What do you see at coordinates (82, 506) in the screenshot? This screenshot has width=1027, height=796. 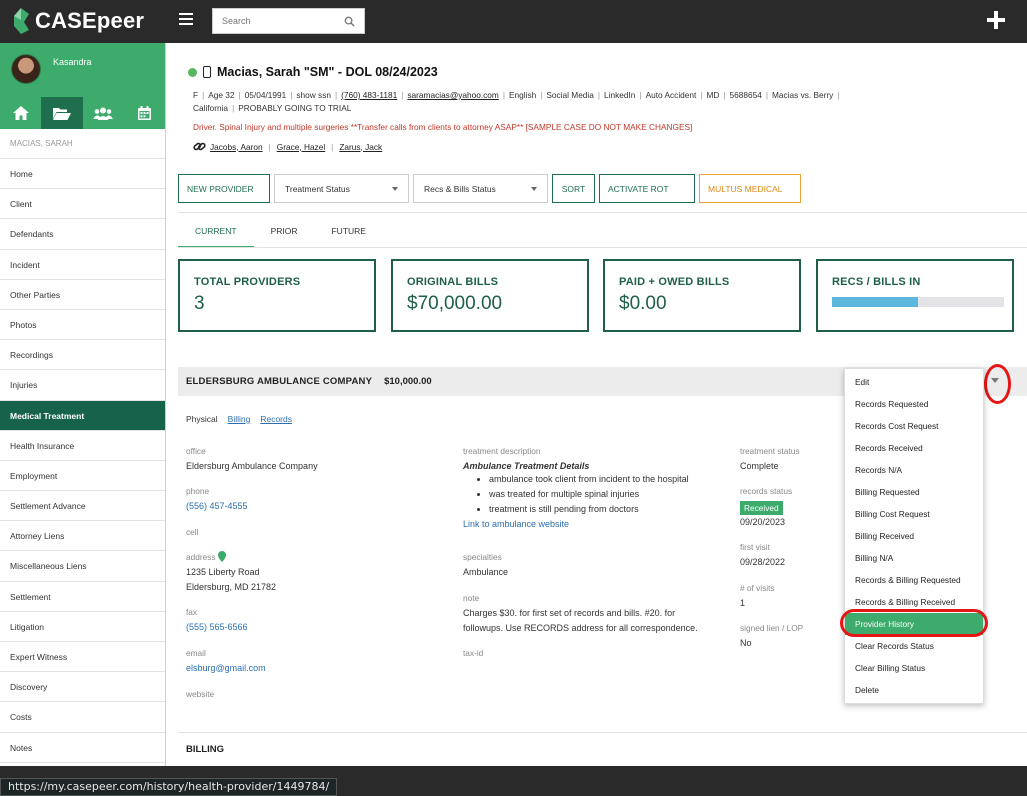 I see `sidebar-item-settlement-advance: Settlement Advance` at bounding box center [82, 506].